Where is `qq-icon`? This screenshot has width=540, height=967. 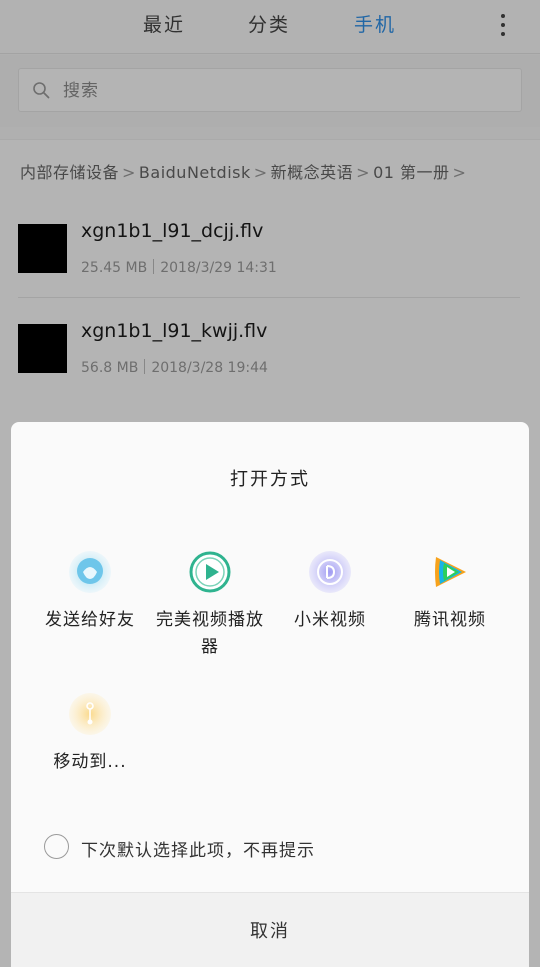 qq-icon is located at coordinates (90, 572).